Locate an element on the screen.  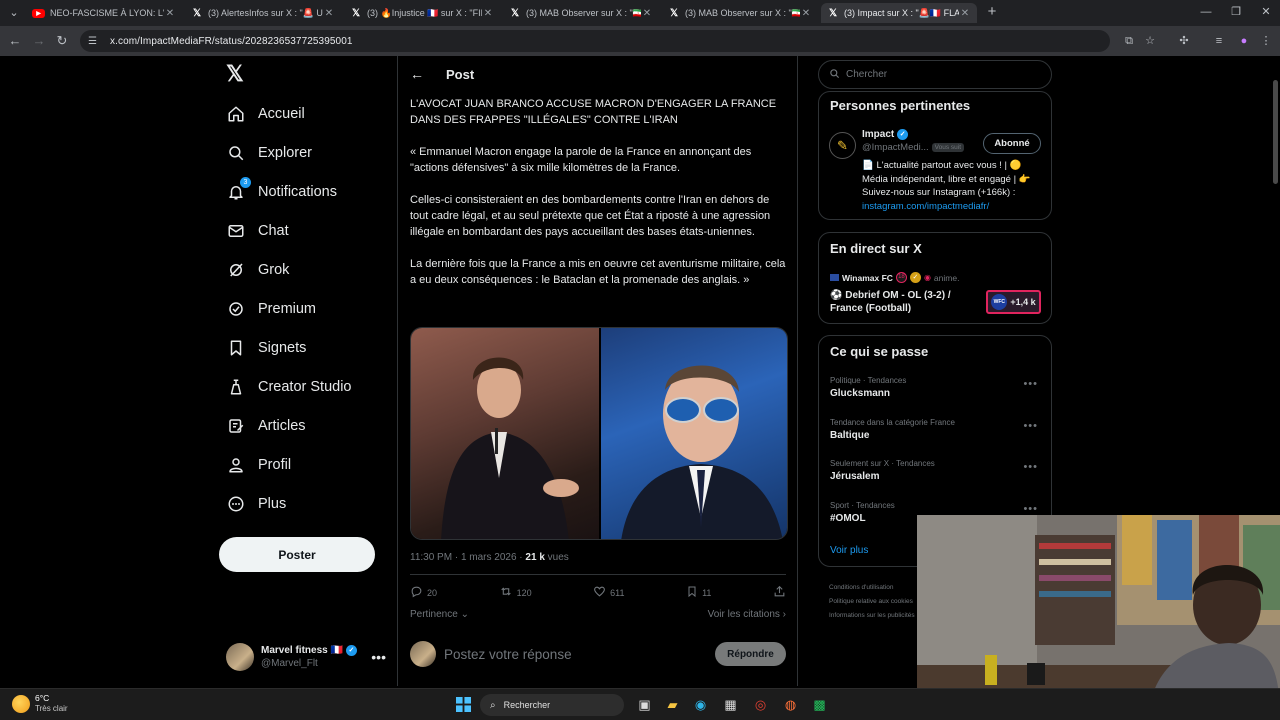
live-host: Winamax FC 18 ✓ ◉ anime. is located at coordinates (894, 277).